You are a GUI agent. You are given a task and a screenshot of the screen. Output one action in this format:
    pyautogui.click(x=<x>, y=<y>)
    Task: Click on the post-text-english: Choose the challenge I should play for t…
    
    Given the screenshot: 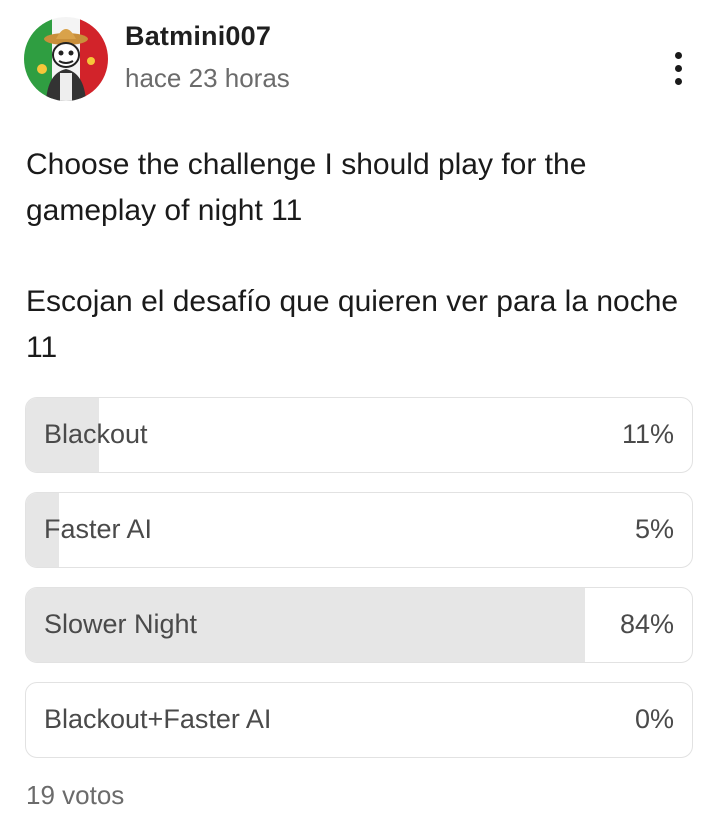 What is the action you would take?
    pyautogui.click(x=306, y=187)
    